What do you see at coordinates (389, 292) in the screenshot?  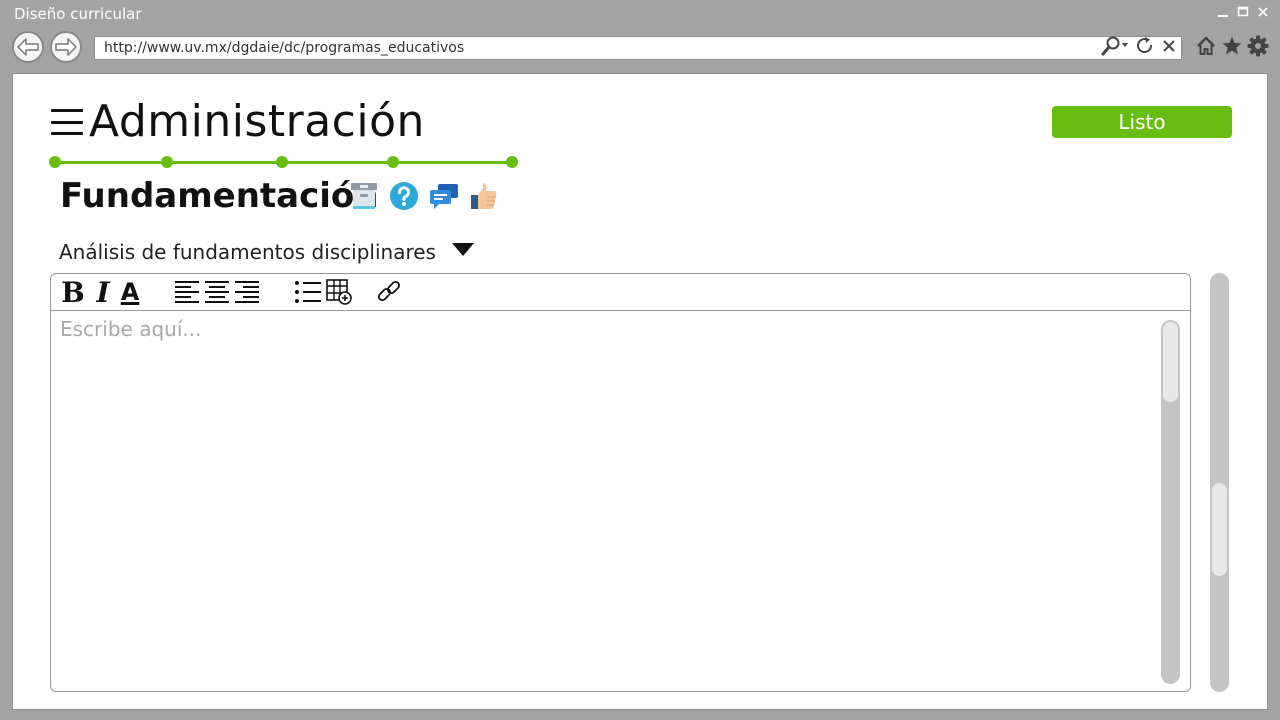 I see `link-icon` at bounding box center [389, 292].